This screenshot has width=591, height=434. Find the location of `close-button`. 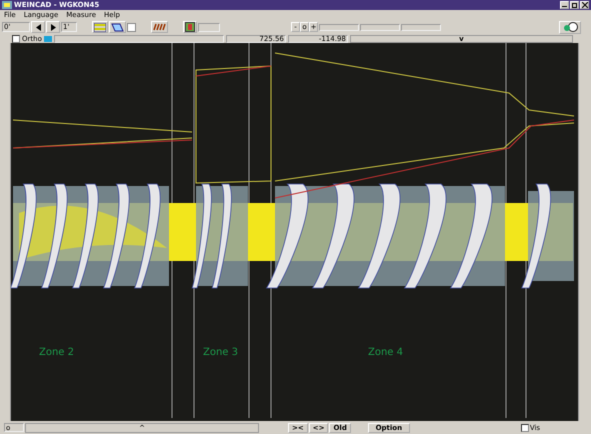

close-button is located at coordinates (584, 5).